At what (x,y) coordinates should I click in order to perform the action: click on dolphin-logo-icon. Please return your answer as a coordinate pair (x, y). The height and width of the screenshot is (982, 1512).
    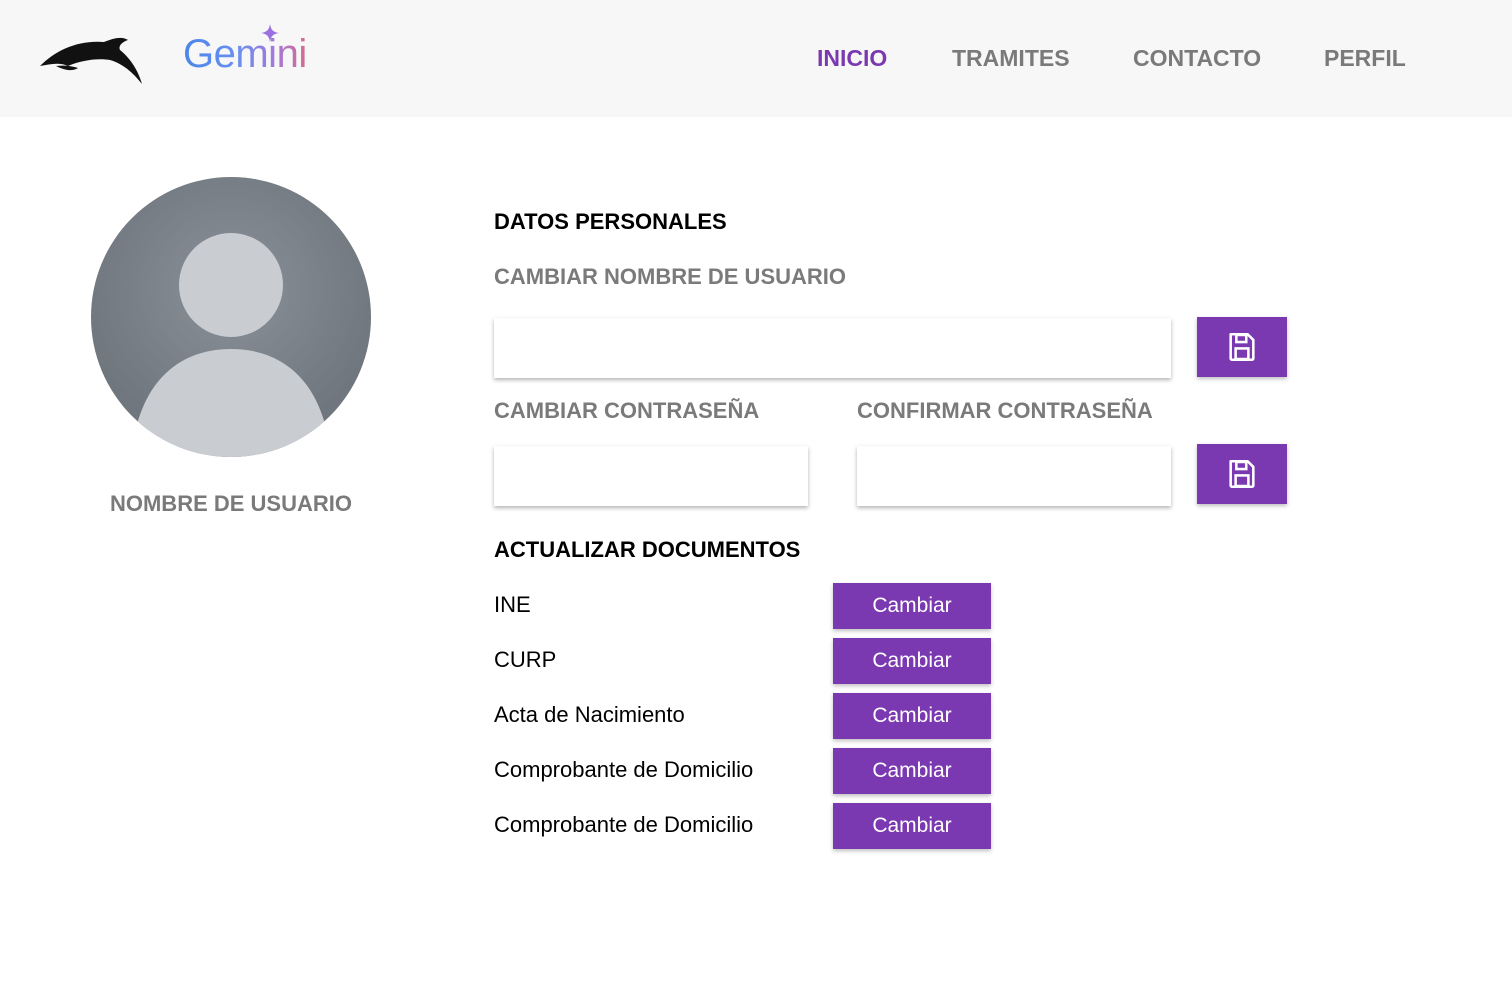
    Looking at the image, I should click on (91, 58).